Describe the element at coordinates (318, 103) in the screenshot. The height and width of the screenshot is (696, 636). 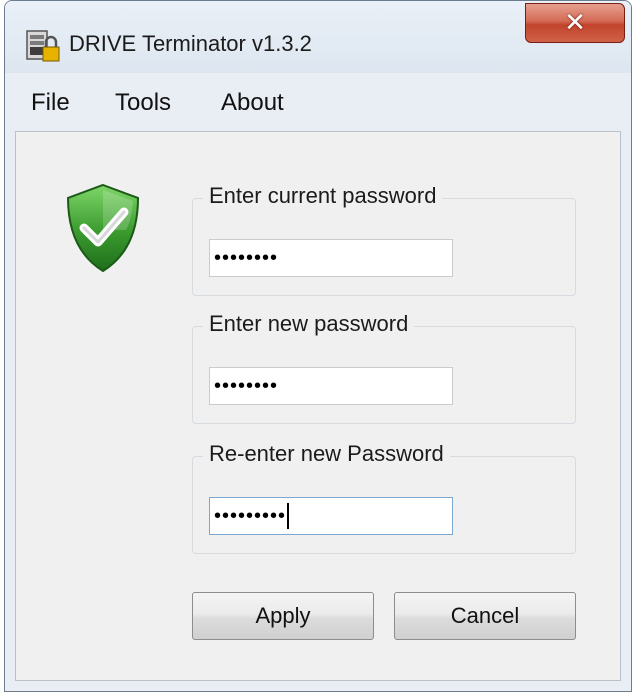
I see `menu-bar: File Tools About` at that location.